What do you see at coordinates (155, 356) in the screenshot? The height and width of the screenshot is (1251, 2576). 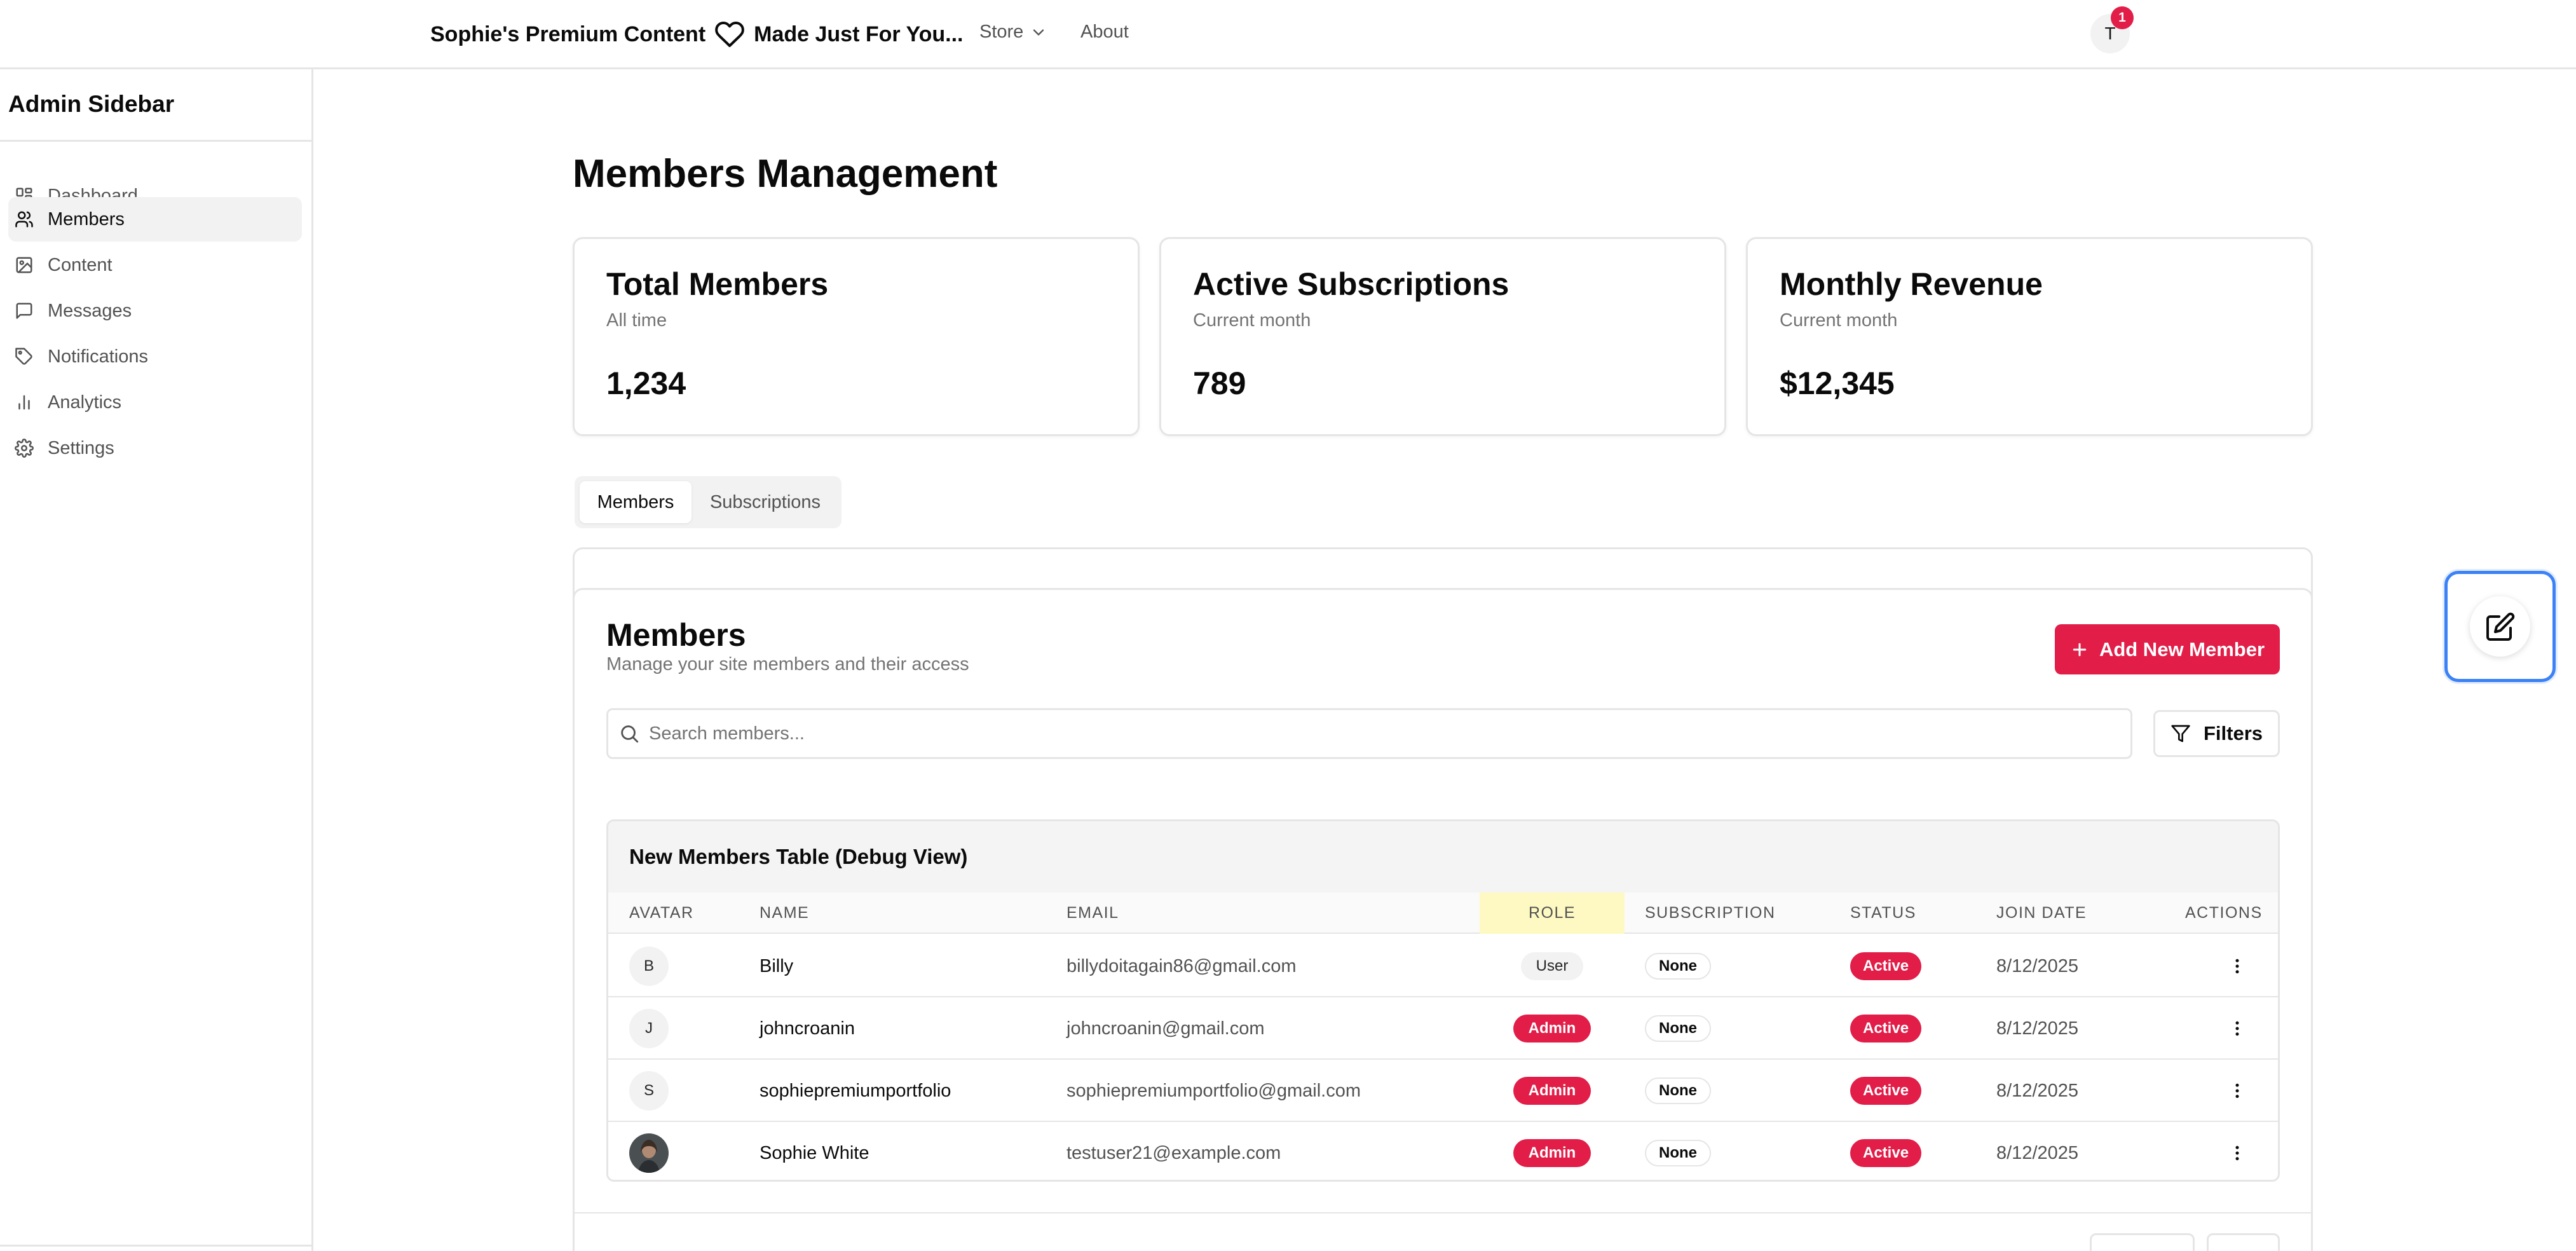 I see `sidebar-item-notifications: Notifications` at bounding box center [155, 356].